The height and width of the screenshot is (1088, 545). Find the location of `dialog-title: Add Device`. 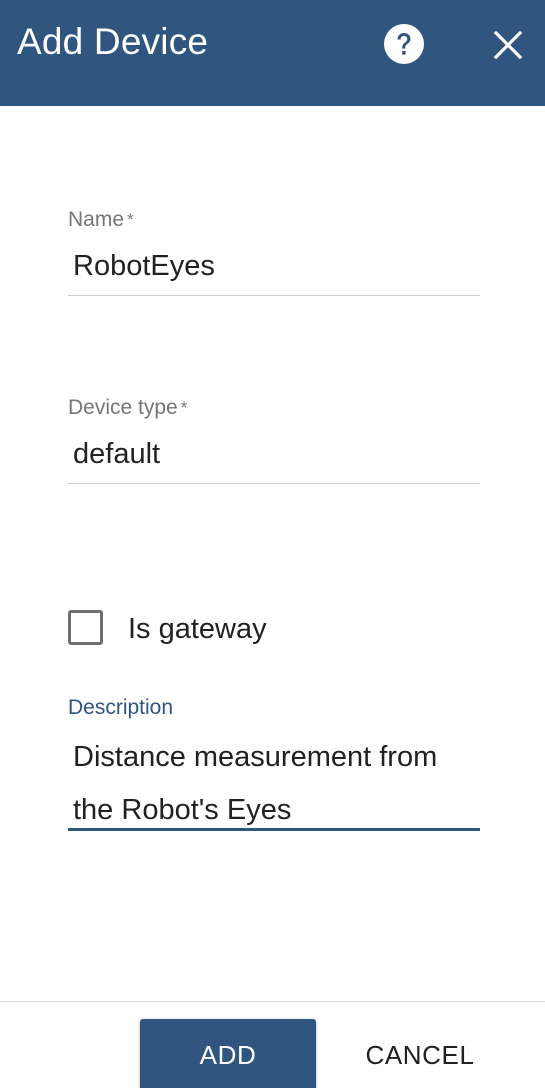

dialog-title: Add Device is located at coordinates (113, 41).